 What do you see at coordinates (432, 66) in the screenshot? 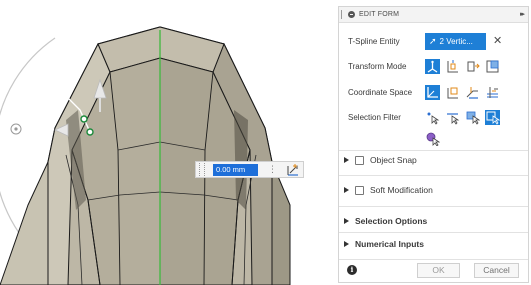
I see `multi-transform-icon` at bounding box center [432, 66].